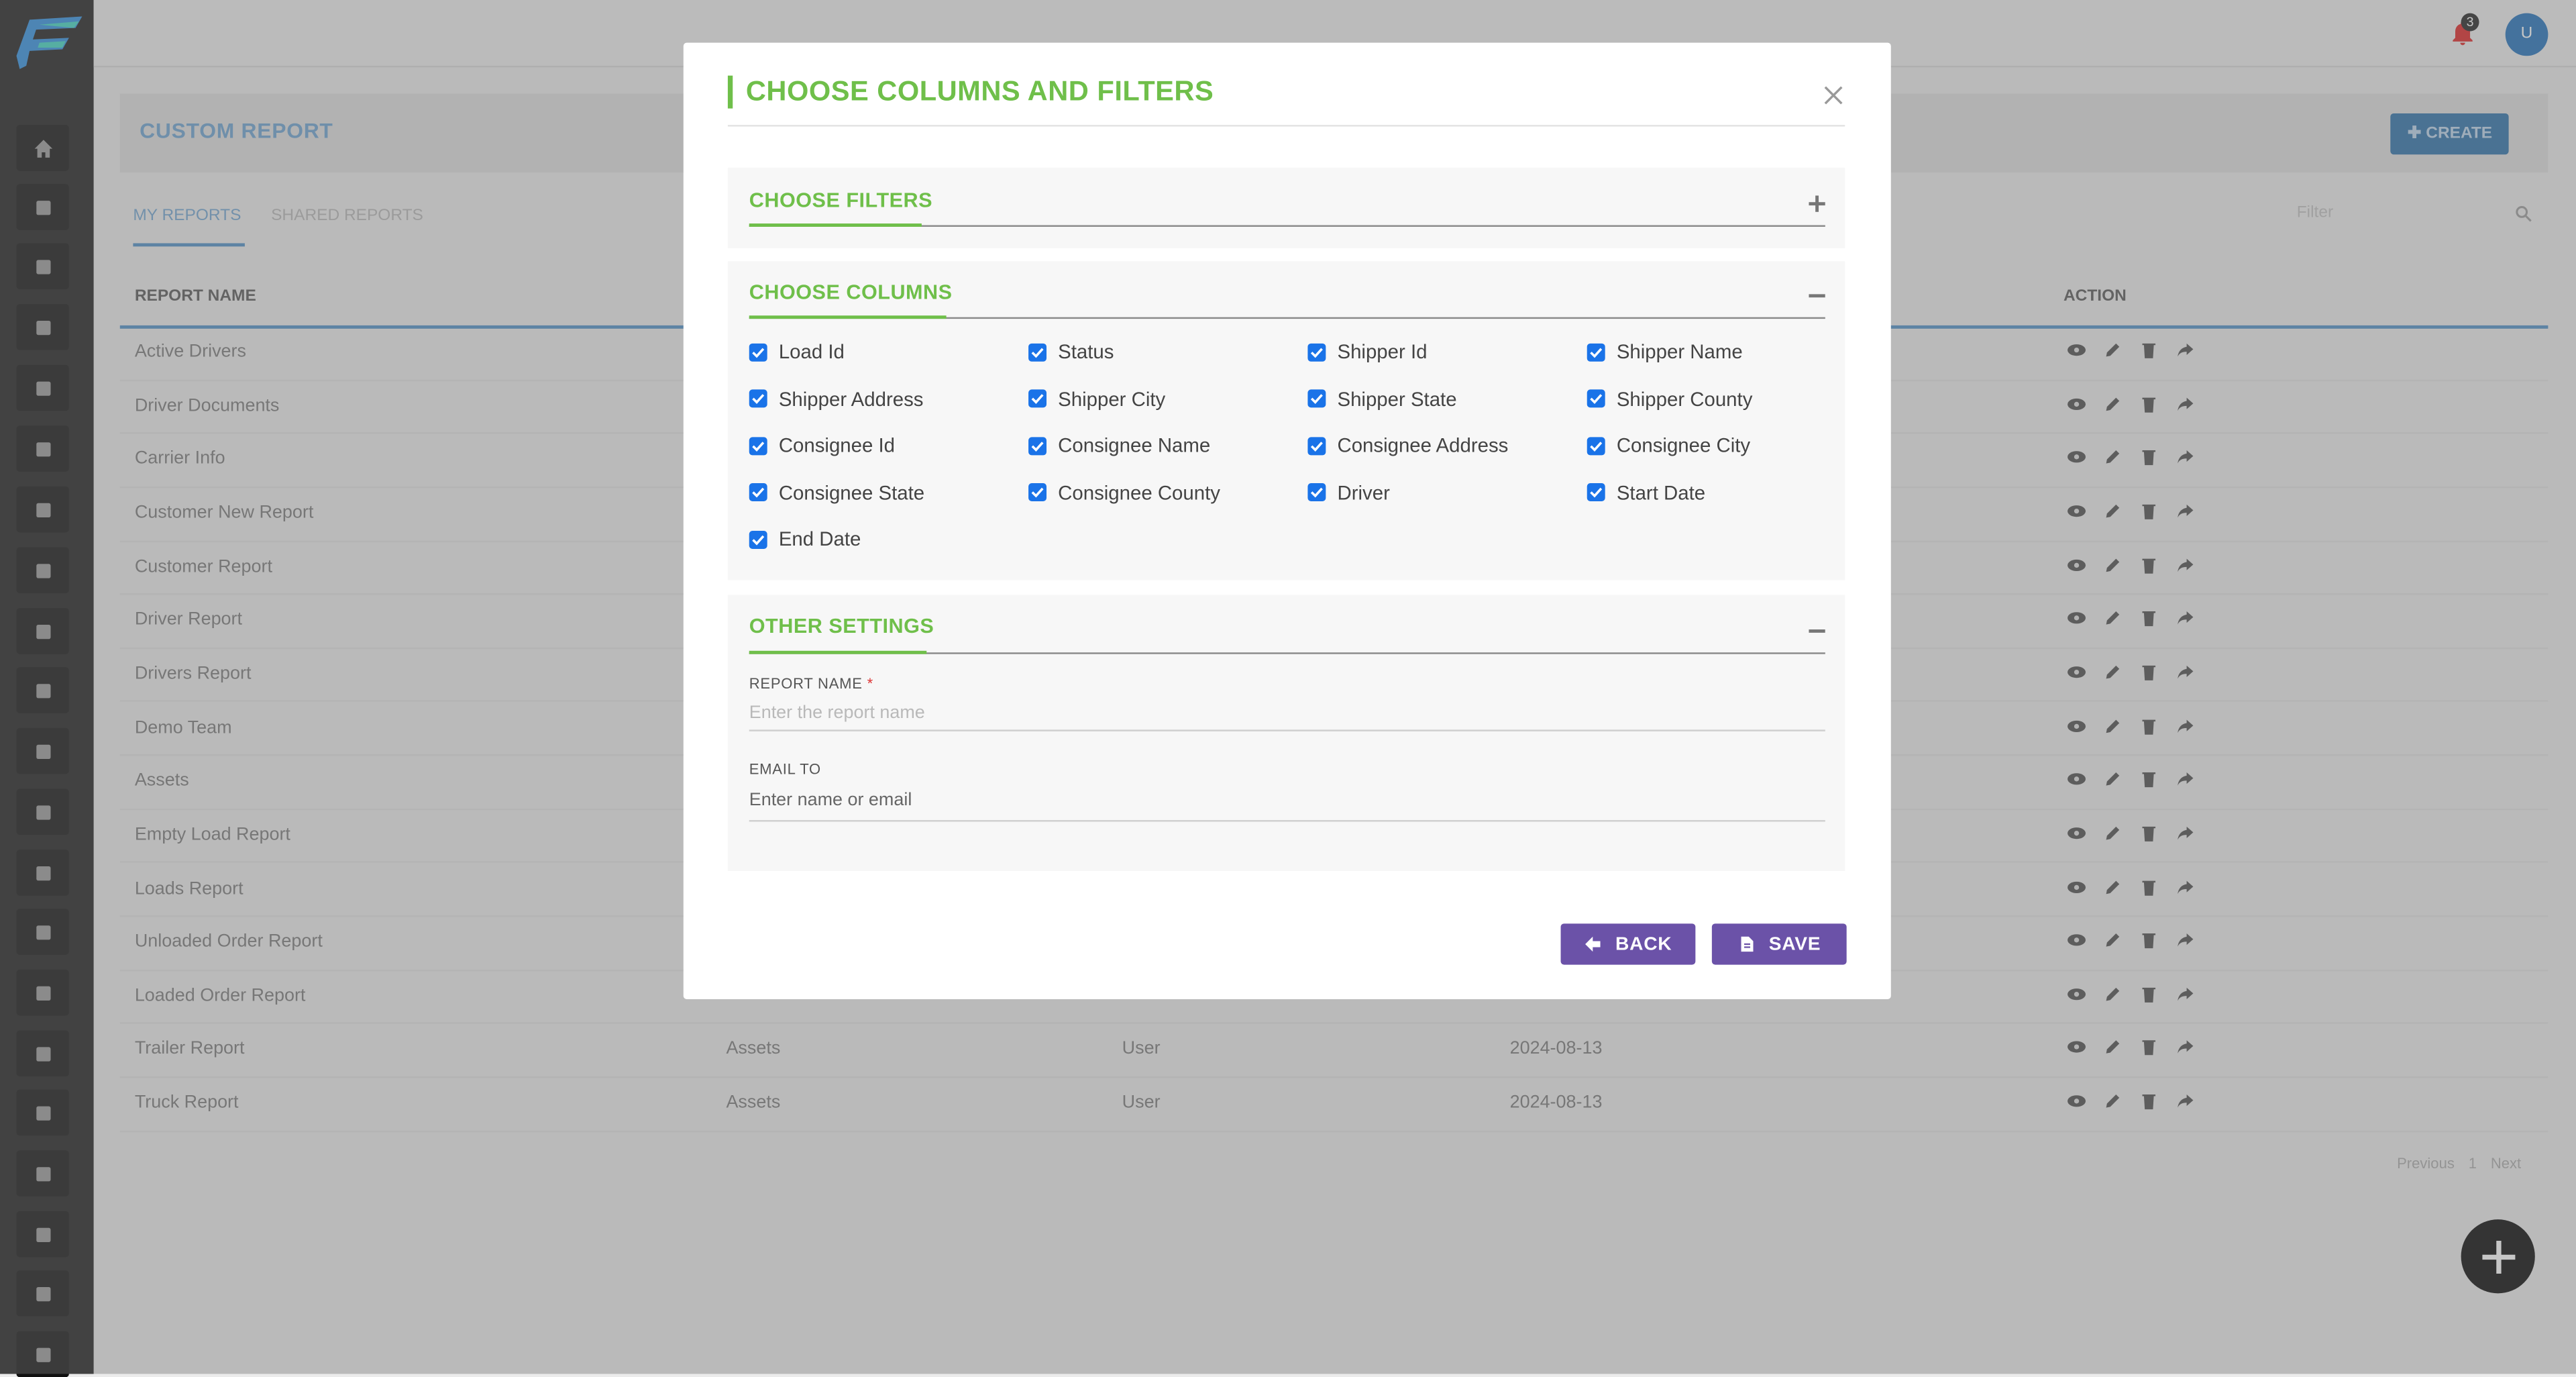 This screenshot has height=1377, width=2576. Describe the element at coordinates (970, 92) in the screenshot. I see `modal-title: CHOOSE COLUMNS AND FILTERS` at that location.